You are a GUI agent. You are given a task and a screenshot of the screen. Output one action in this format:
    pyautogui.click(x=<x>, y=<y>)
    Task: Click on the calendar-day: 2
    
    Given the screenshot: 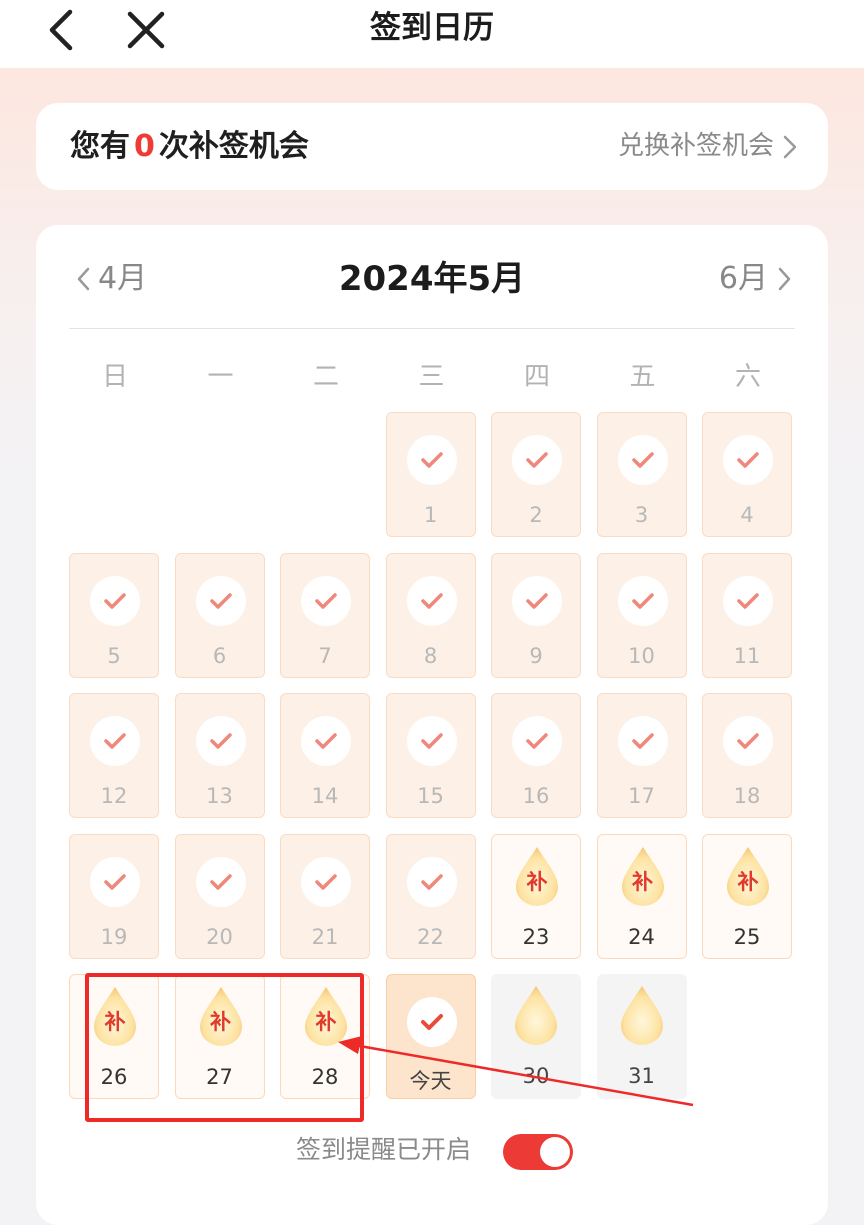 What is the action you would take?
    pyautogui.click(x=536, y=474)
    